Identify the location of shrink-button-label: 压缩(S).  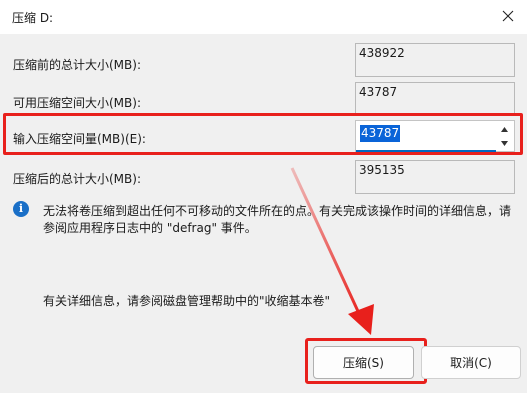
(363, 363).